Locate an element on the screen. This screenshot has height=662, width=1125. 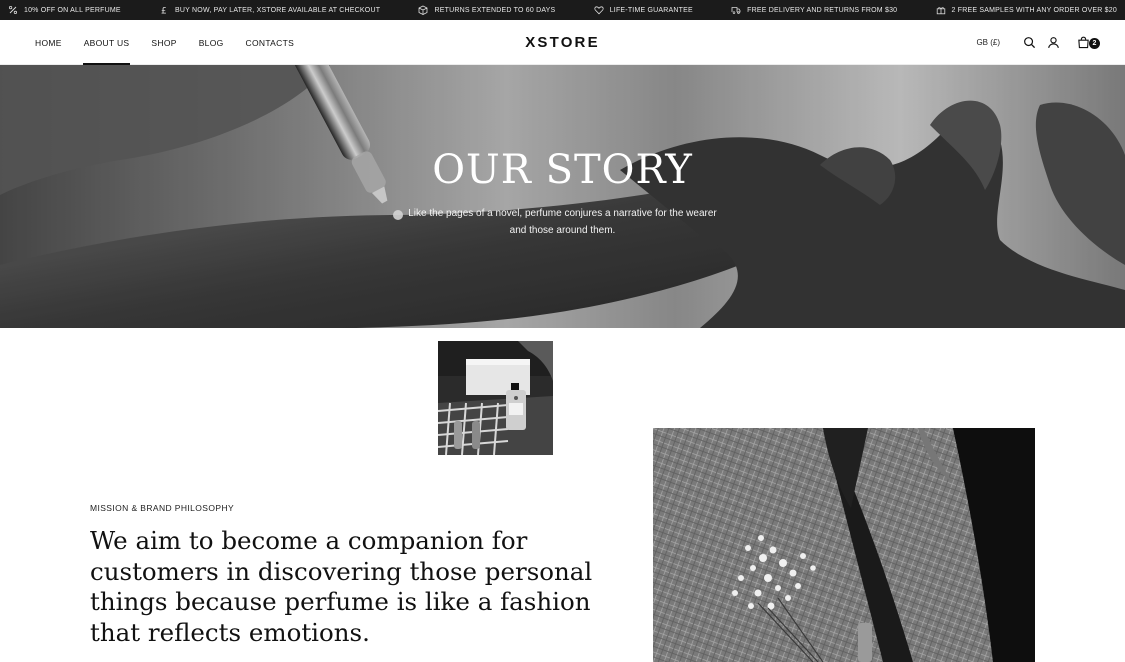
site-logo: XSTORE is located at coordinates (562, 42).